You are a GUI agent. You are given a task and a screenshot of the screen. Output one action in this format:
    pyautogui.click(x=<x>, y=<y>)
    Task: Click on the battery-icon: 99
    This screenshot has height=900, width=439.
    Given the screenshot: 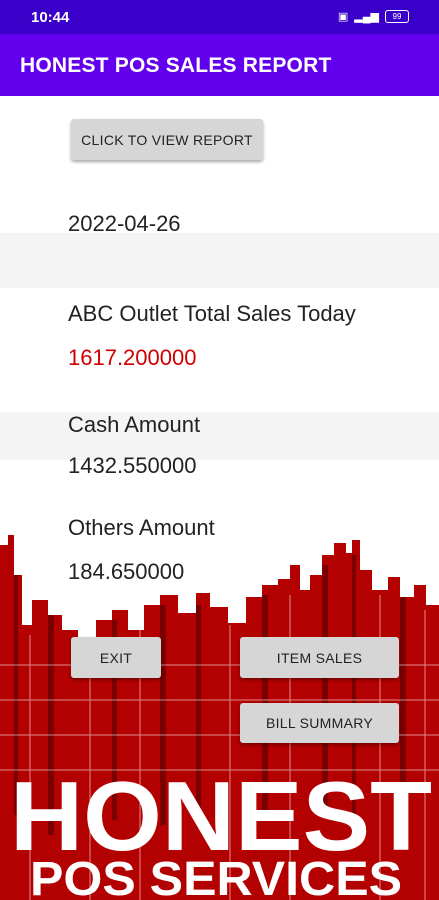 What is the action you would take?
    pyautogui.click(x=397, y=16)
    